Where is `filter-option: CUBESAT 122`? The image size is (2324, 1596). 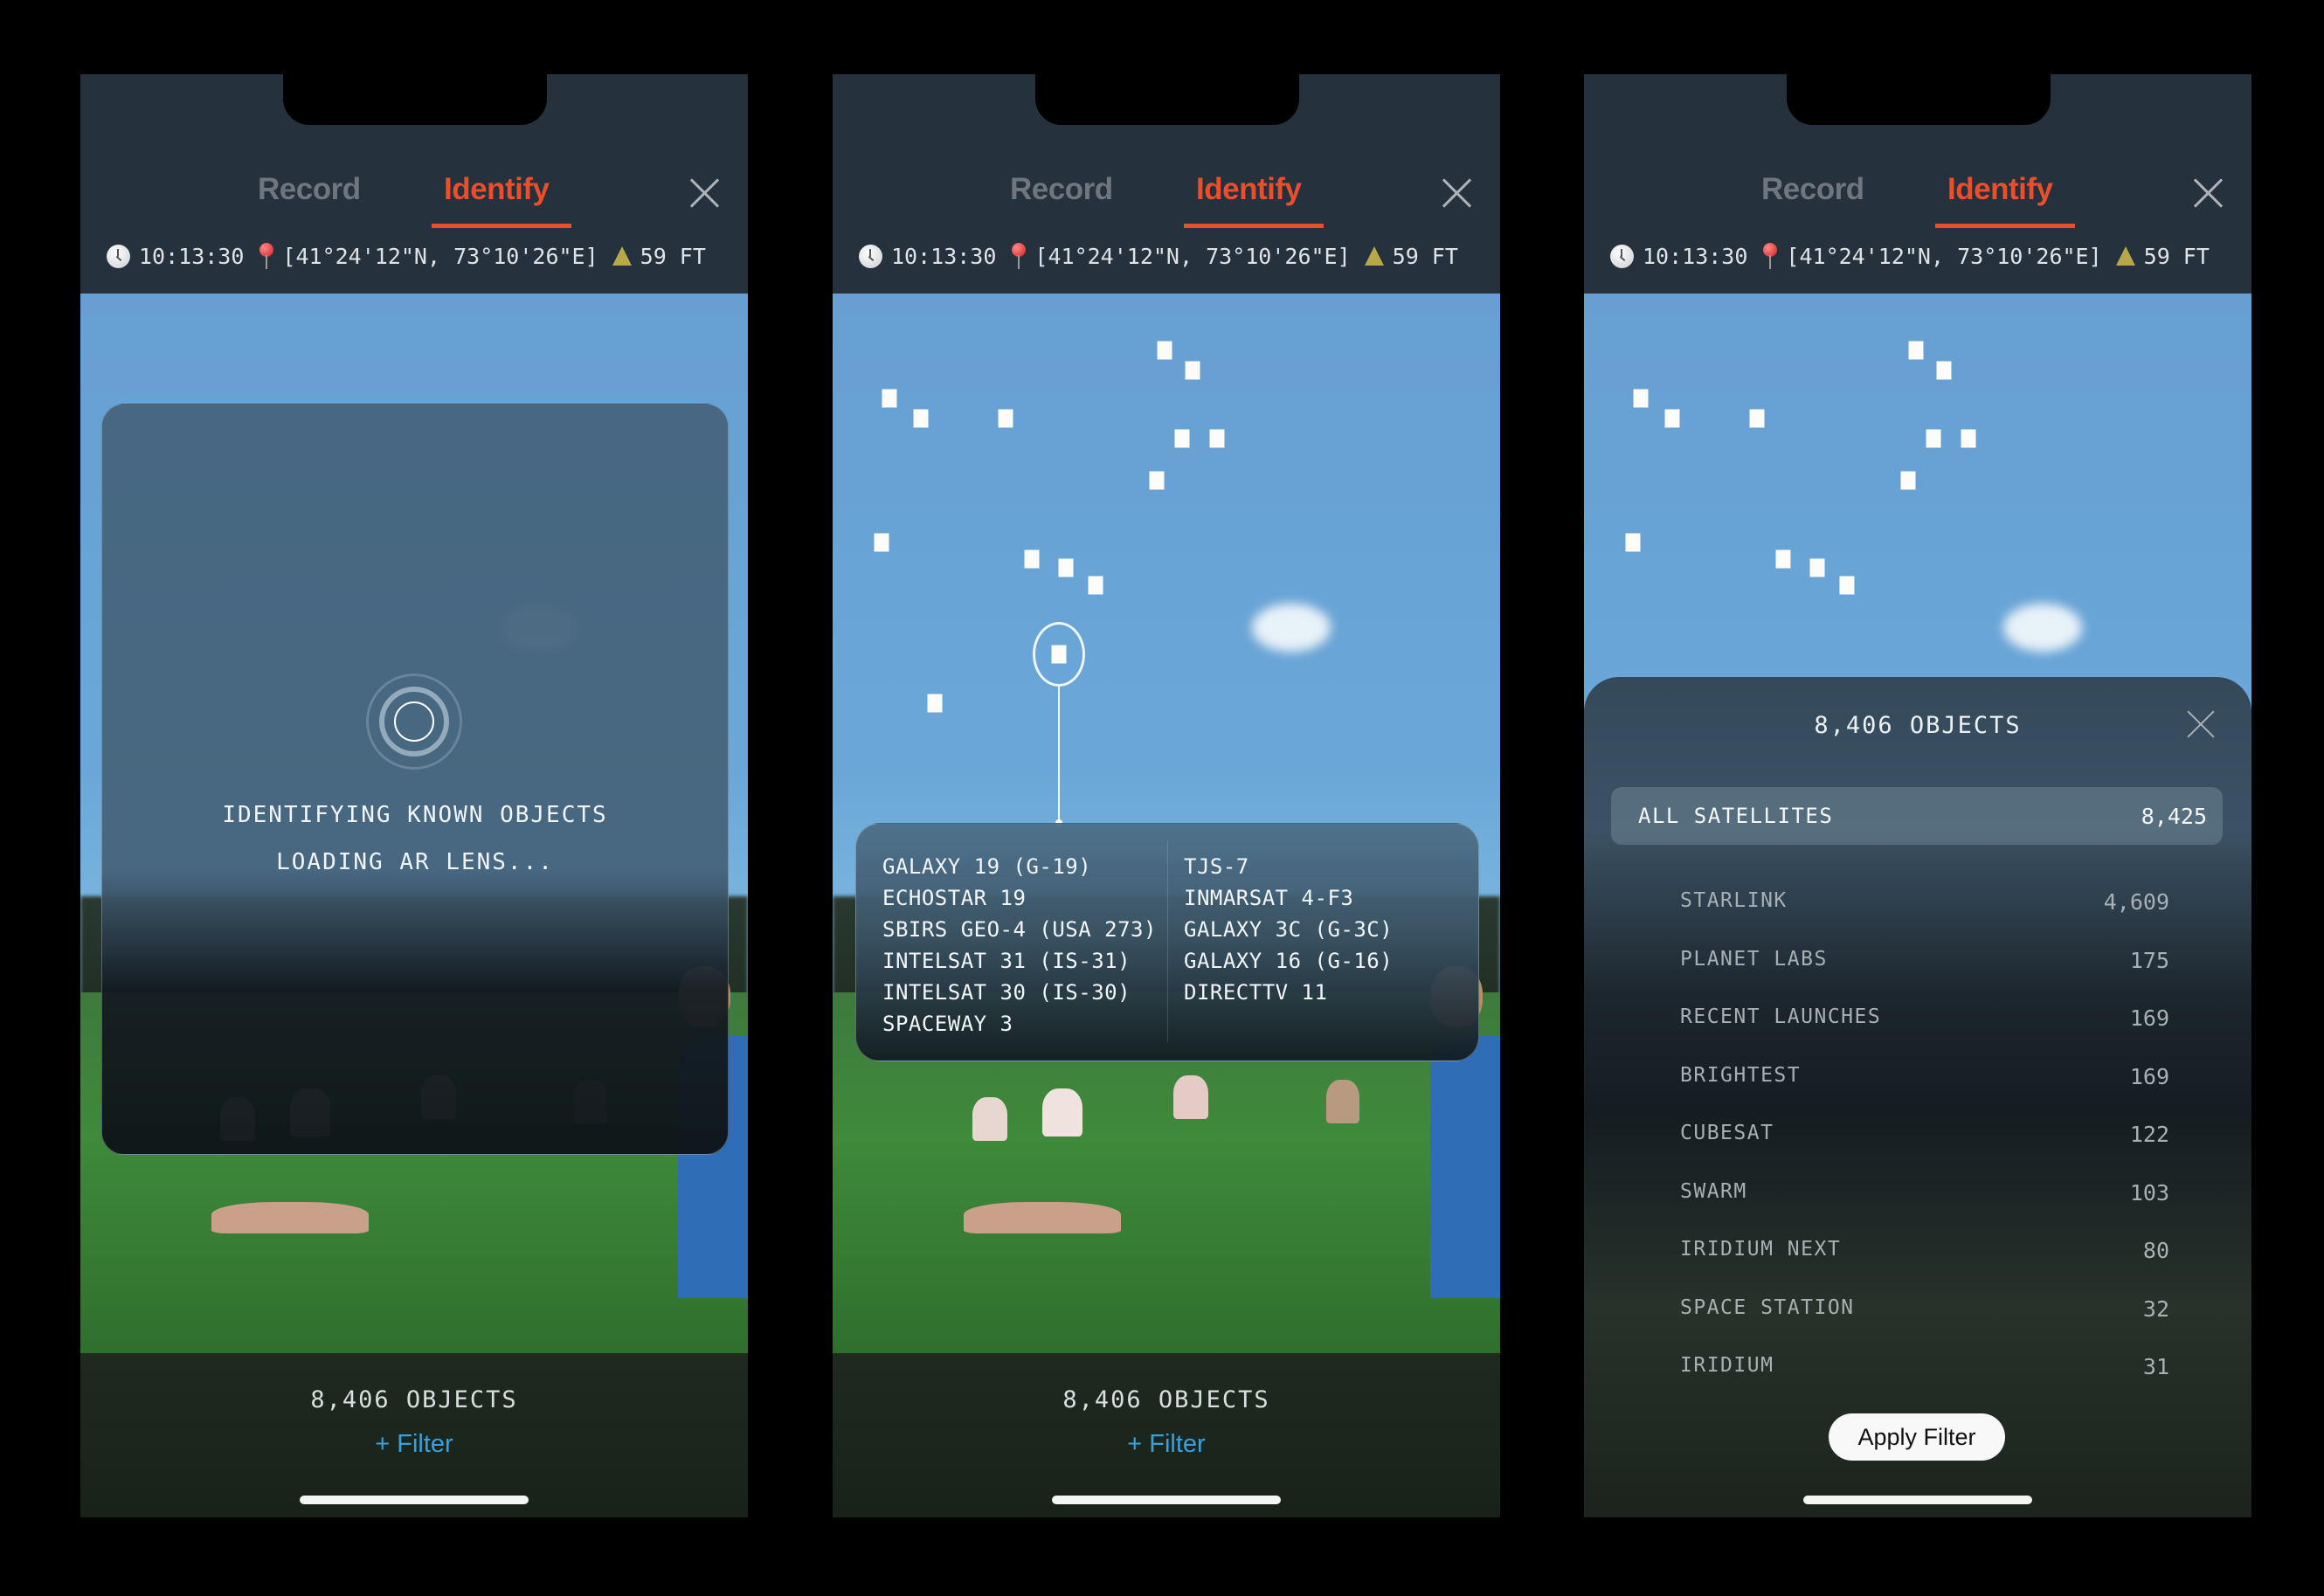 filter-option: CUBESAT 122 is located at coordinates (1925, 1139).